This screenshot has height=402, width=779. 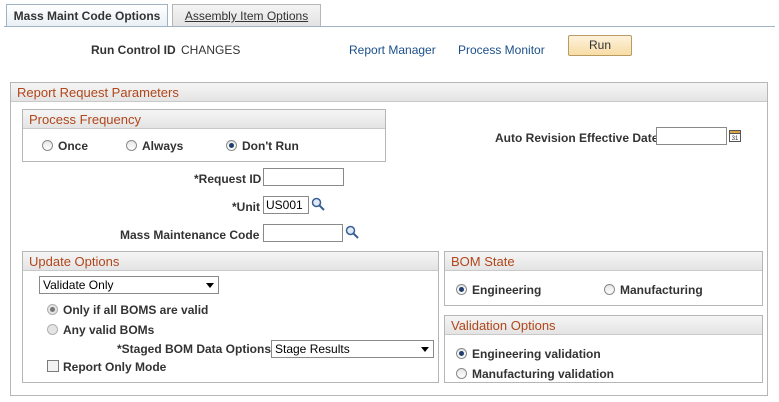 What do you see at coordinates (115, 367) in the screenshot?
I see `report-only-mode-label: Report Only Mode` at bounding box center [115, 367].